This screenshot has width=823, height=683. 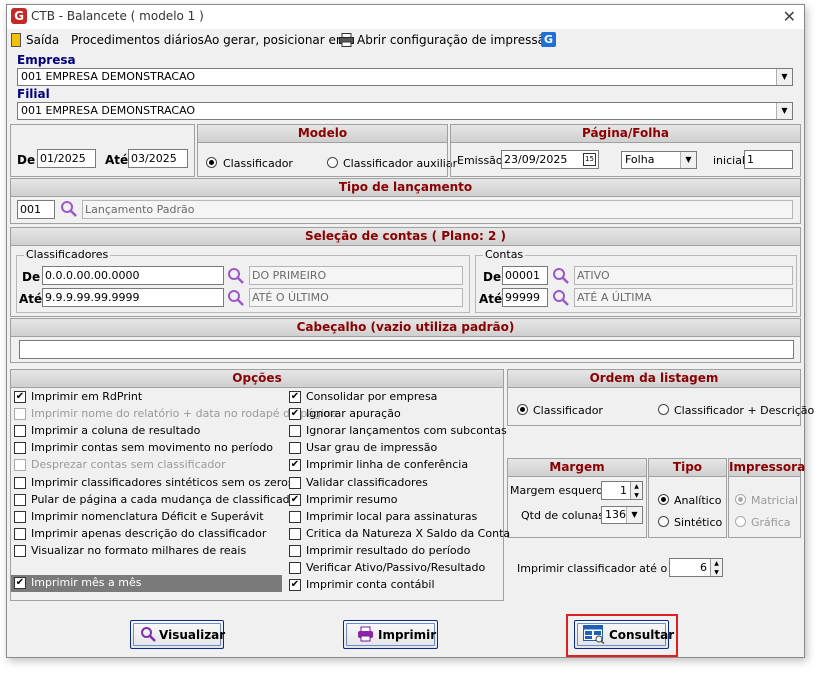 I want to click on menu-ao-gerar-posicionar: Ao gerar, posicionar em, so click(x=276, y=40).